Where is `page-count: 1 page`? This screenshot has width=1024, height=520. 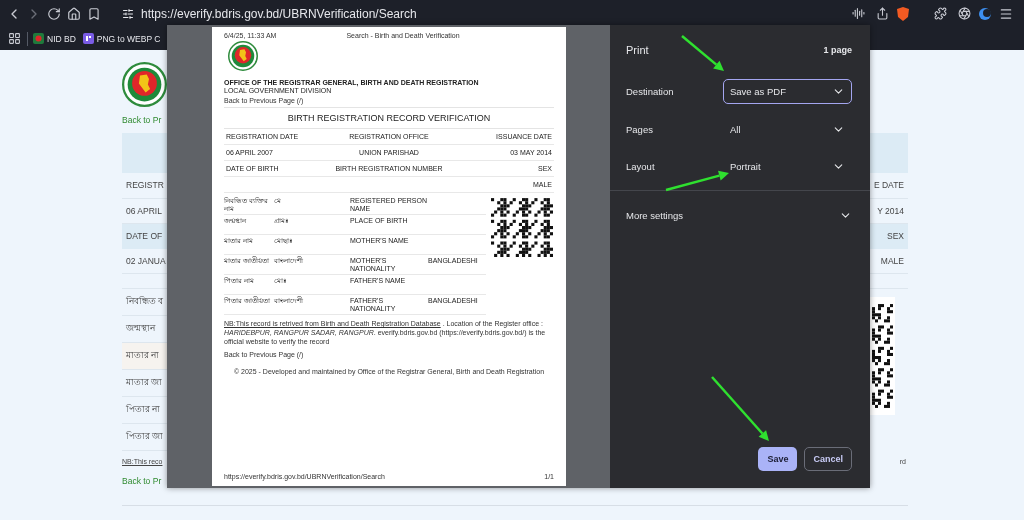
page-count: 1 page is located at coordinates (837, 50).